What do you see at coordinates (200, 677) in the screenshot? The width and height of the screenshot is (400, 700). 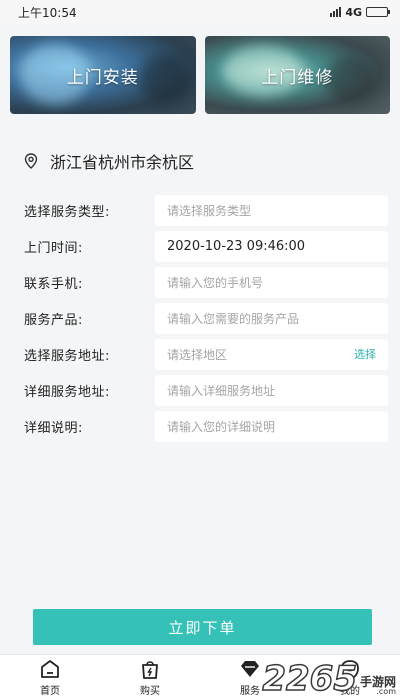 I see `bottom-tab-bar: 首页 购买 服务 我的` at bounding box center [200, 677].